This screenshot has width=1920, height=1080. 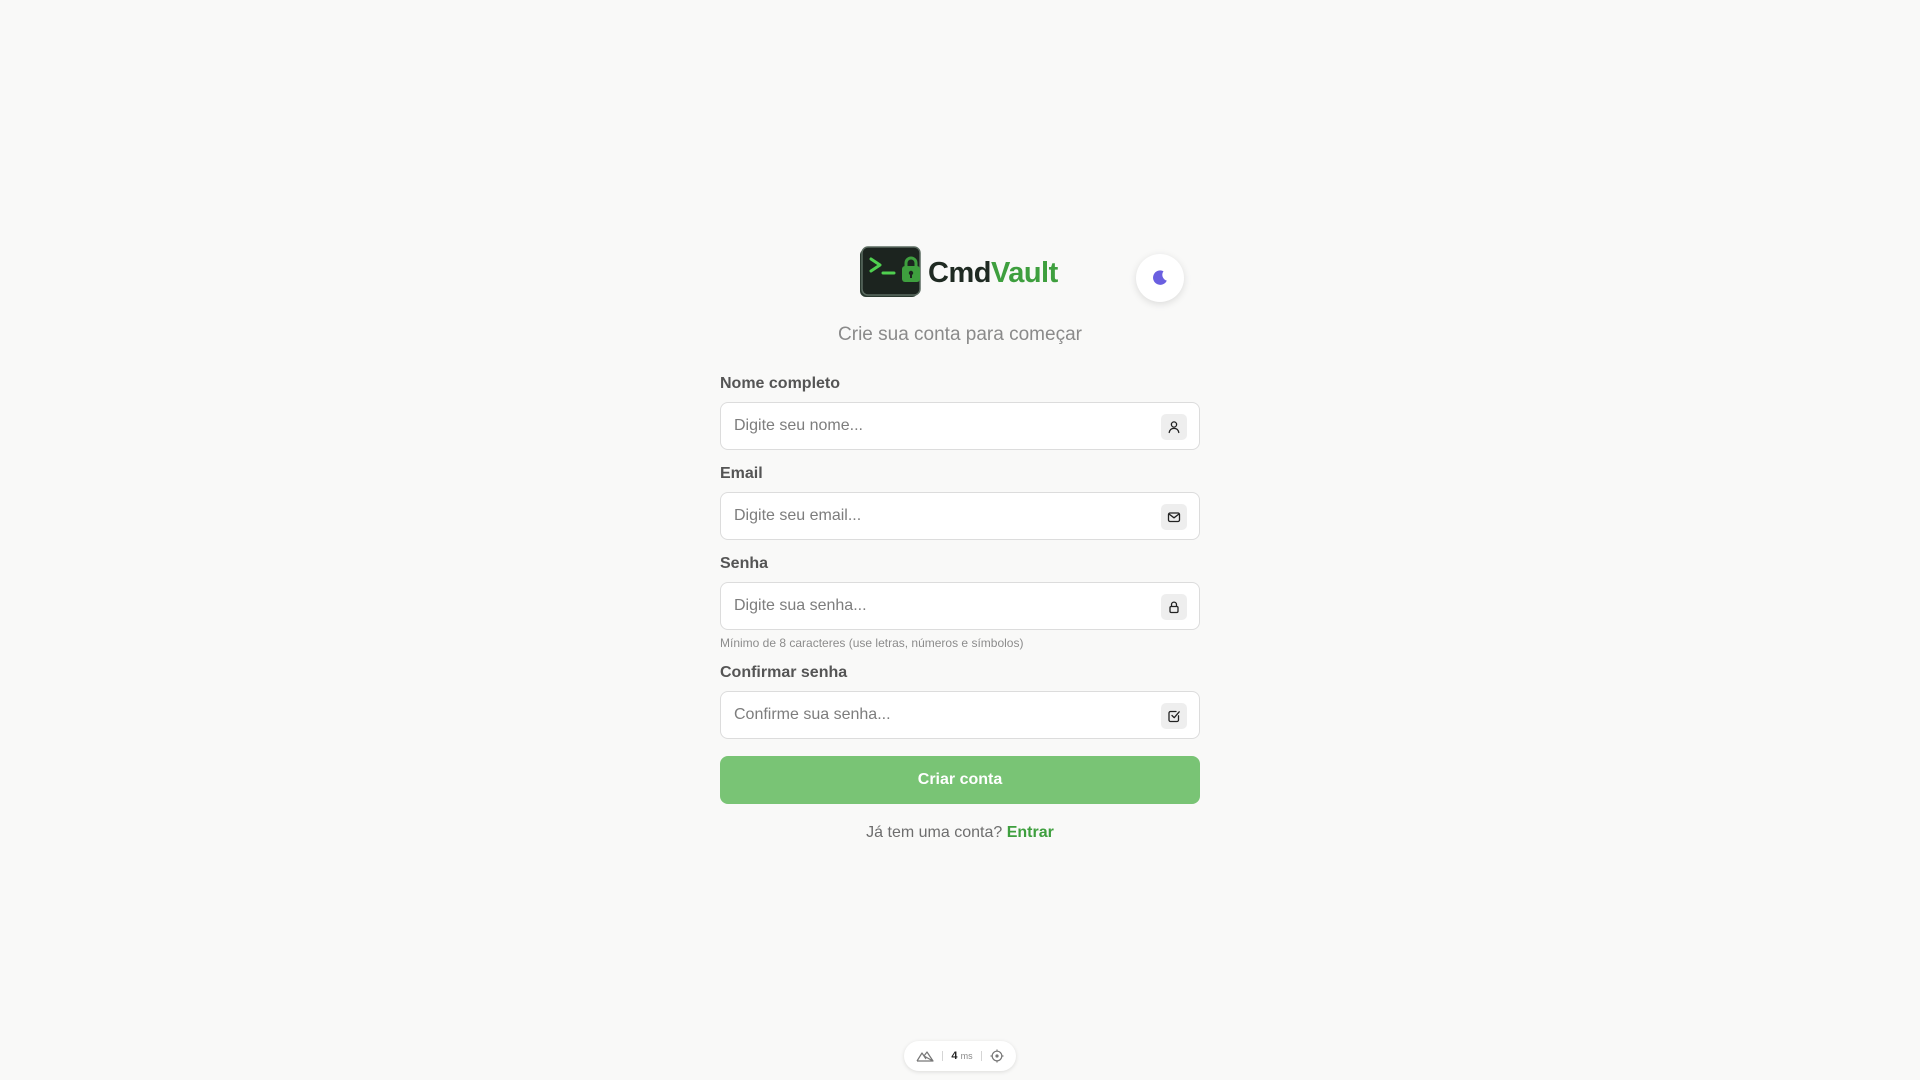 I want to click on email-field-group: Email, so click(x=960, y=502).